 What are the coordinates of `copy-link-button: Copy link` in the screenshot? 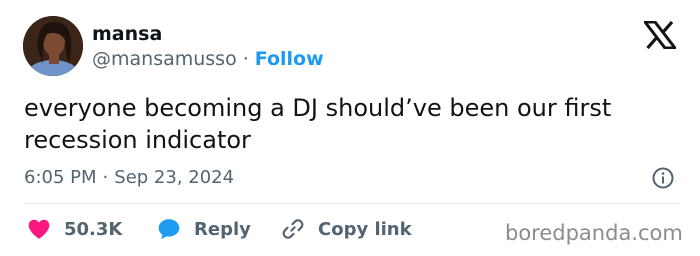 It's located at (346, 229).